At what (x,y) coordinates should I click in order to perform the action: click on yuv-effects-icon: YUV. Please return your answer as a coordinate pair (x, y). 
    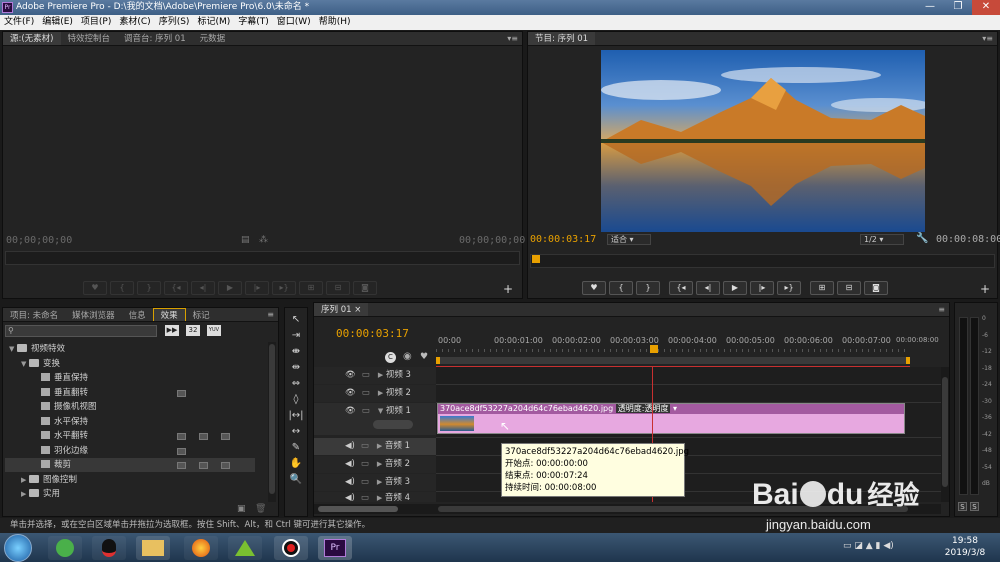
    Looking at the image, I should click on (214, 330).